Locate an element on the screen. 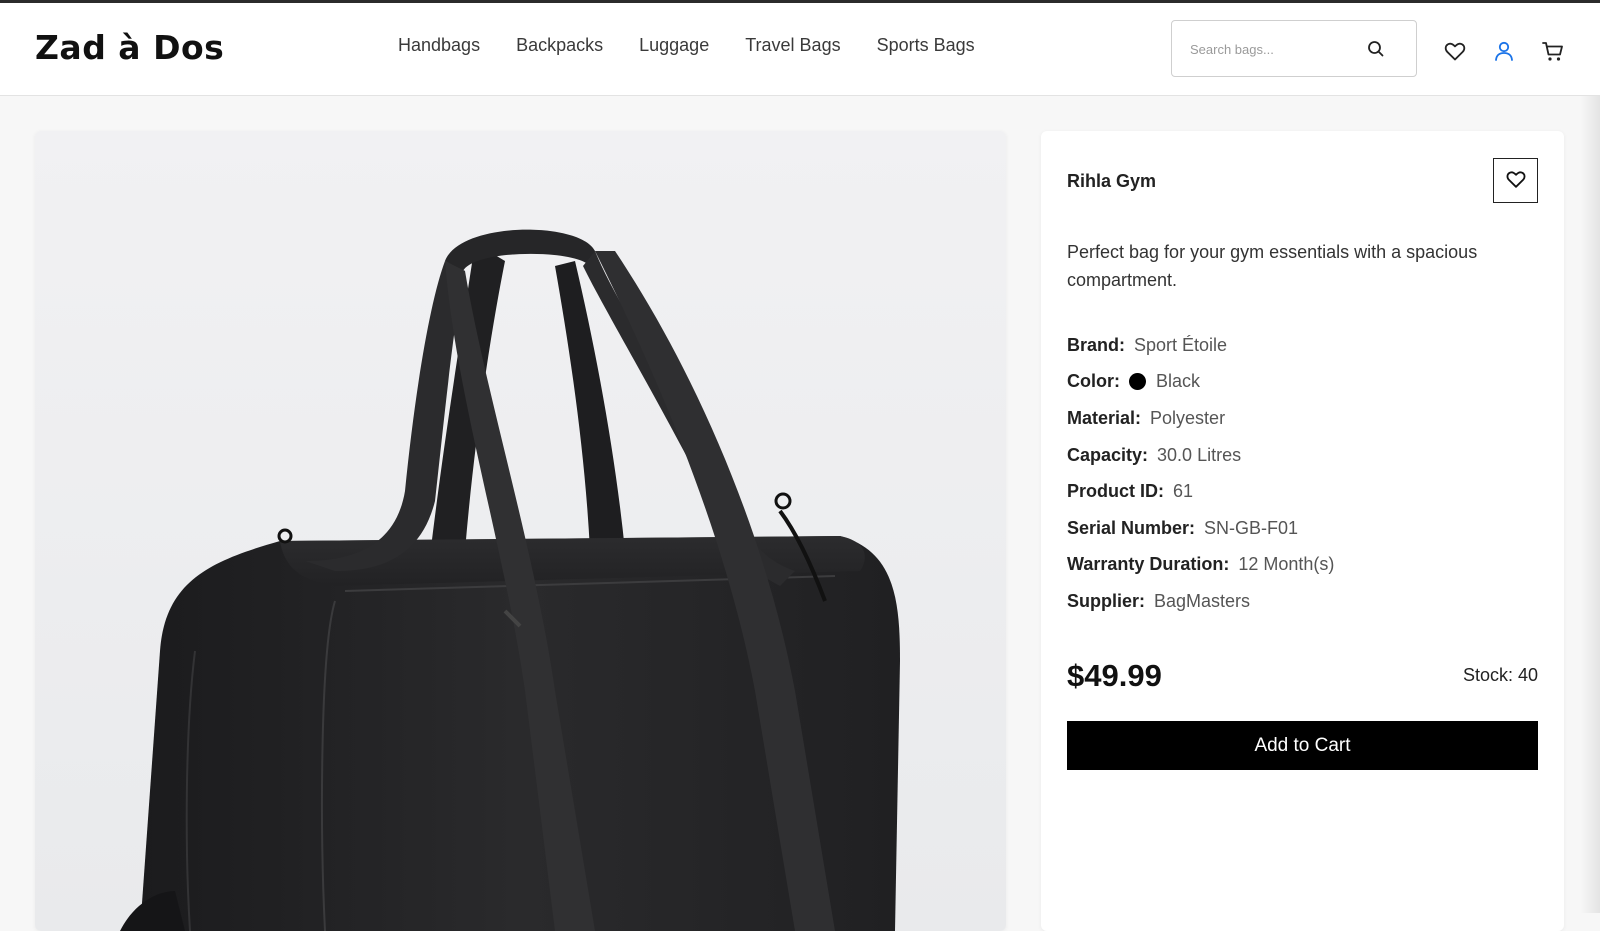  spec-capacity: Capacity: 30.0 Litres is located at coordinates (1200, 455).